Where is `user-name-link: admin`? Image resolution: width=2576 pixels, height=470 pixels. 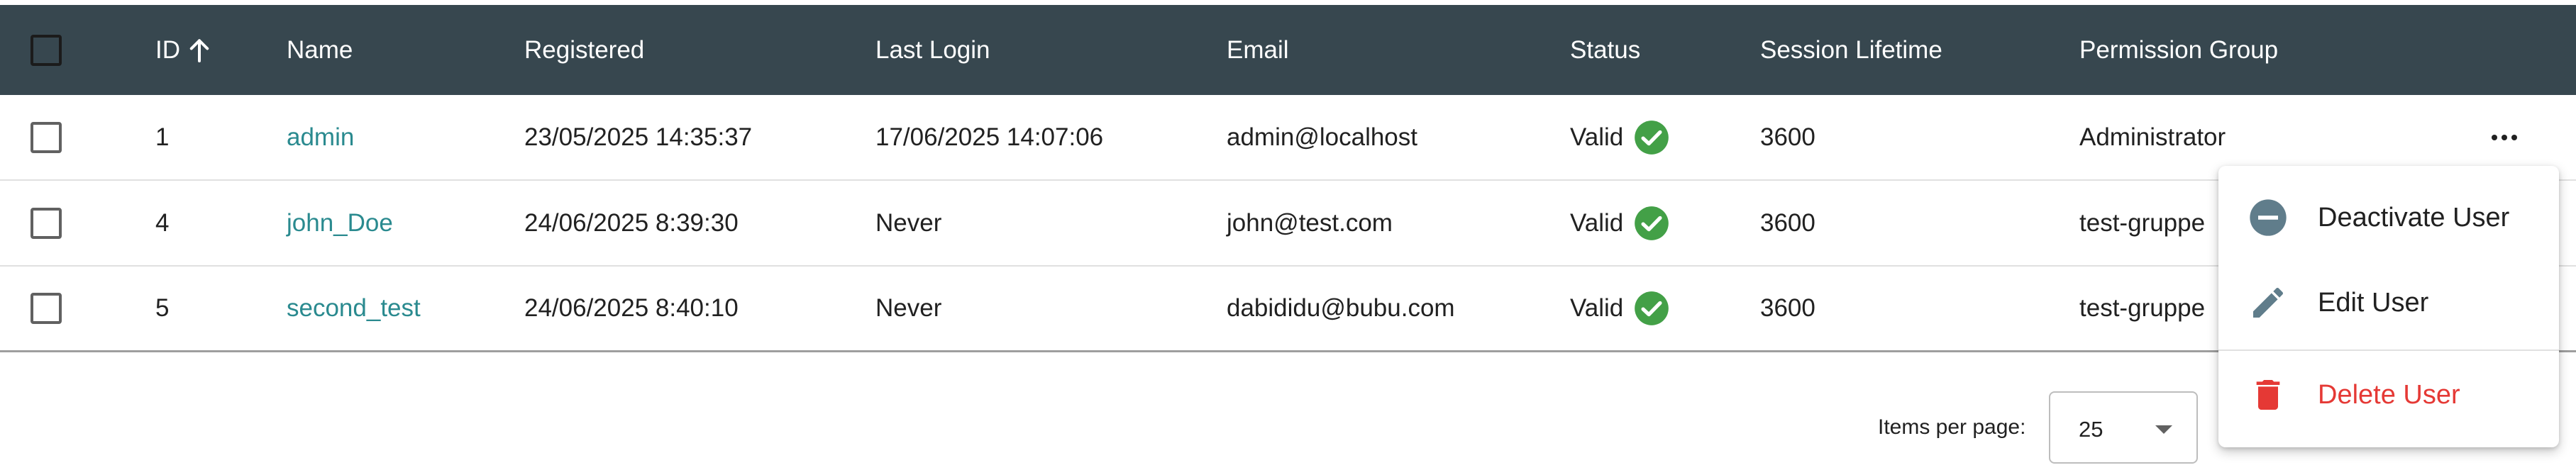
user-name-link: admin is located at coordinates (320, 137).